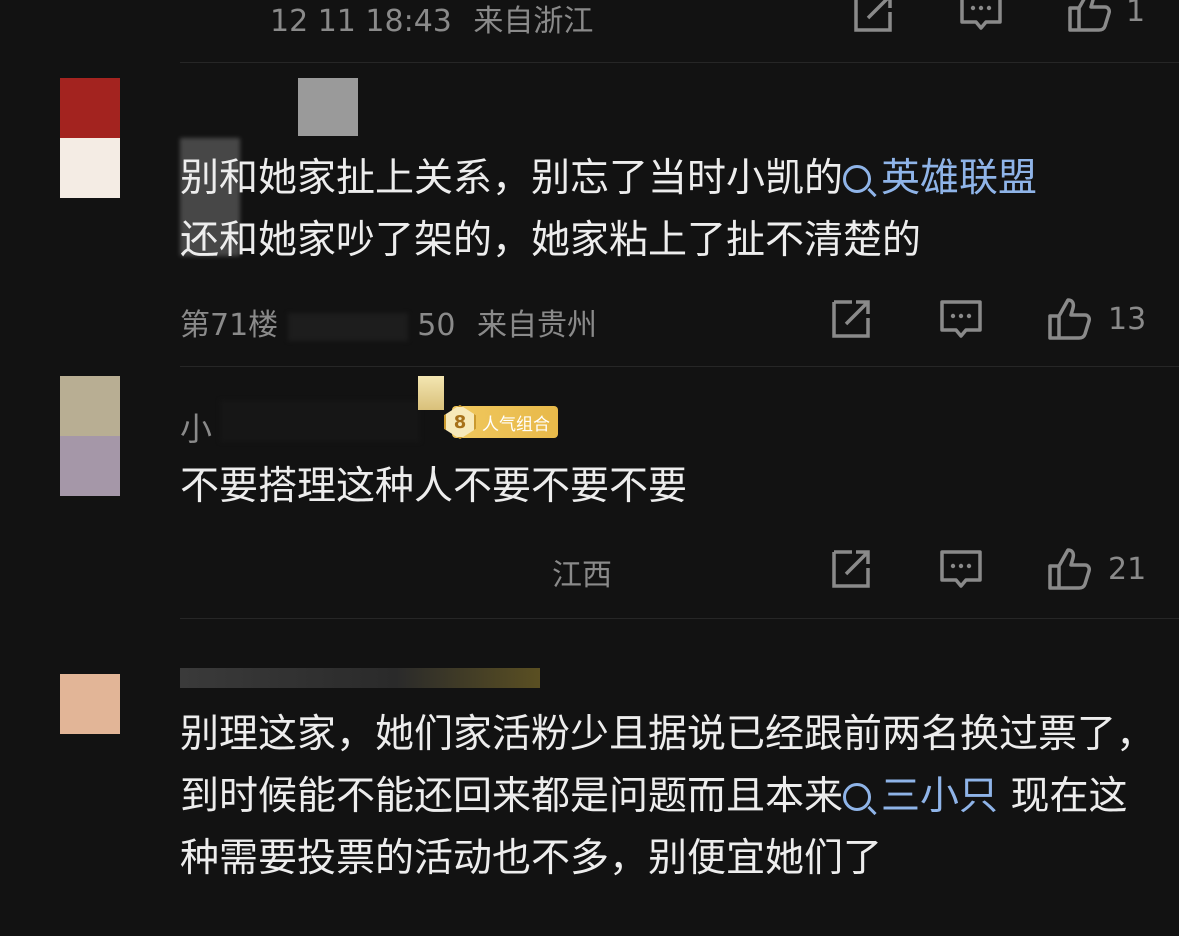 This screenshot has width=1179, height=936. What do you see at coordinates (959, 178) in the screenshot?
I see `comment-2-topic-label: 英雄联盟` at bounding box center [959, 178].